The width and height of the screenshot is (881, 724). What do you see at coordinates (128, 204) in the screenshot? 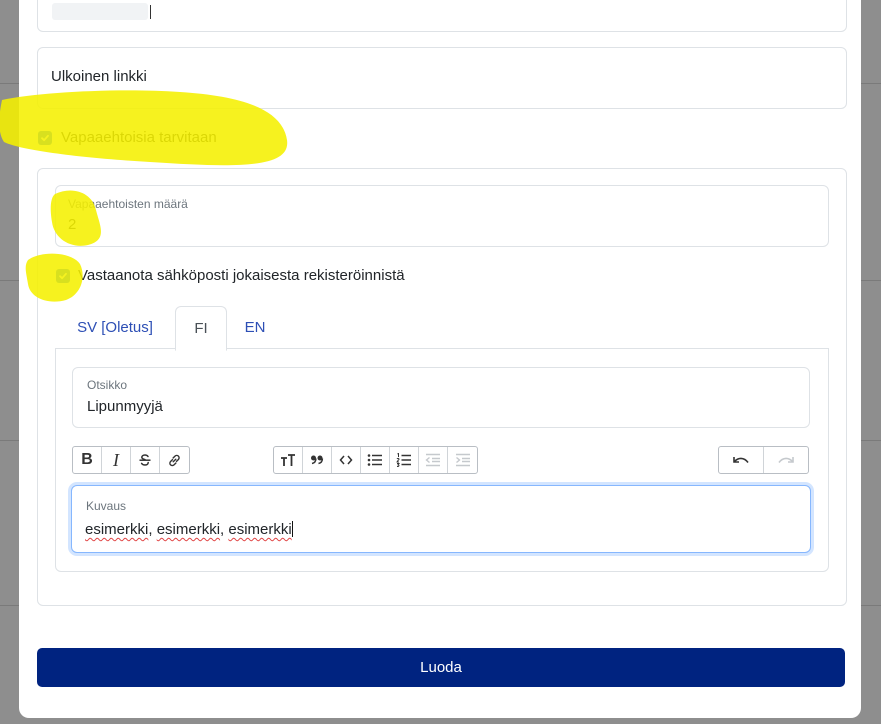
I see `volunteer-count-label: Vapaaehtoisten määrä` at bounding box center [128, 204].